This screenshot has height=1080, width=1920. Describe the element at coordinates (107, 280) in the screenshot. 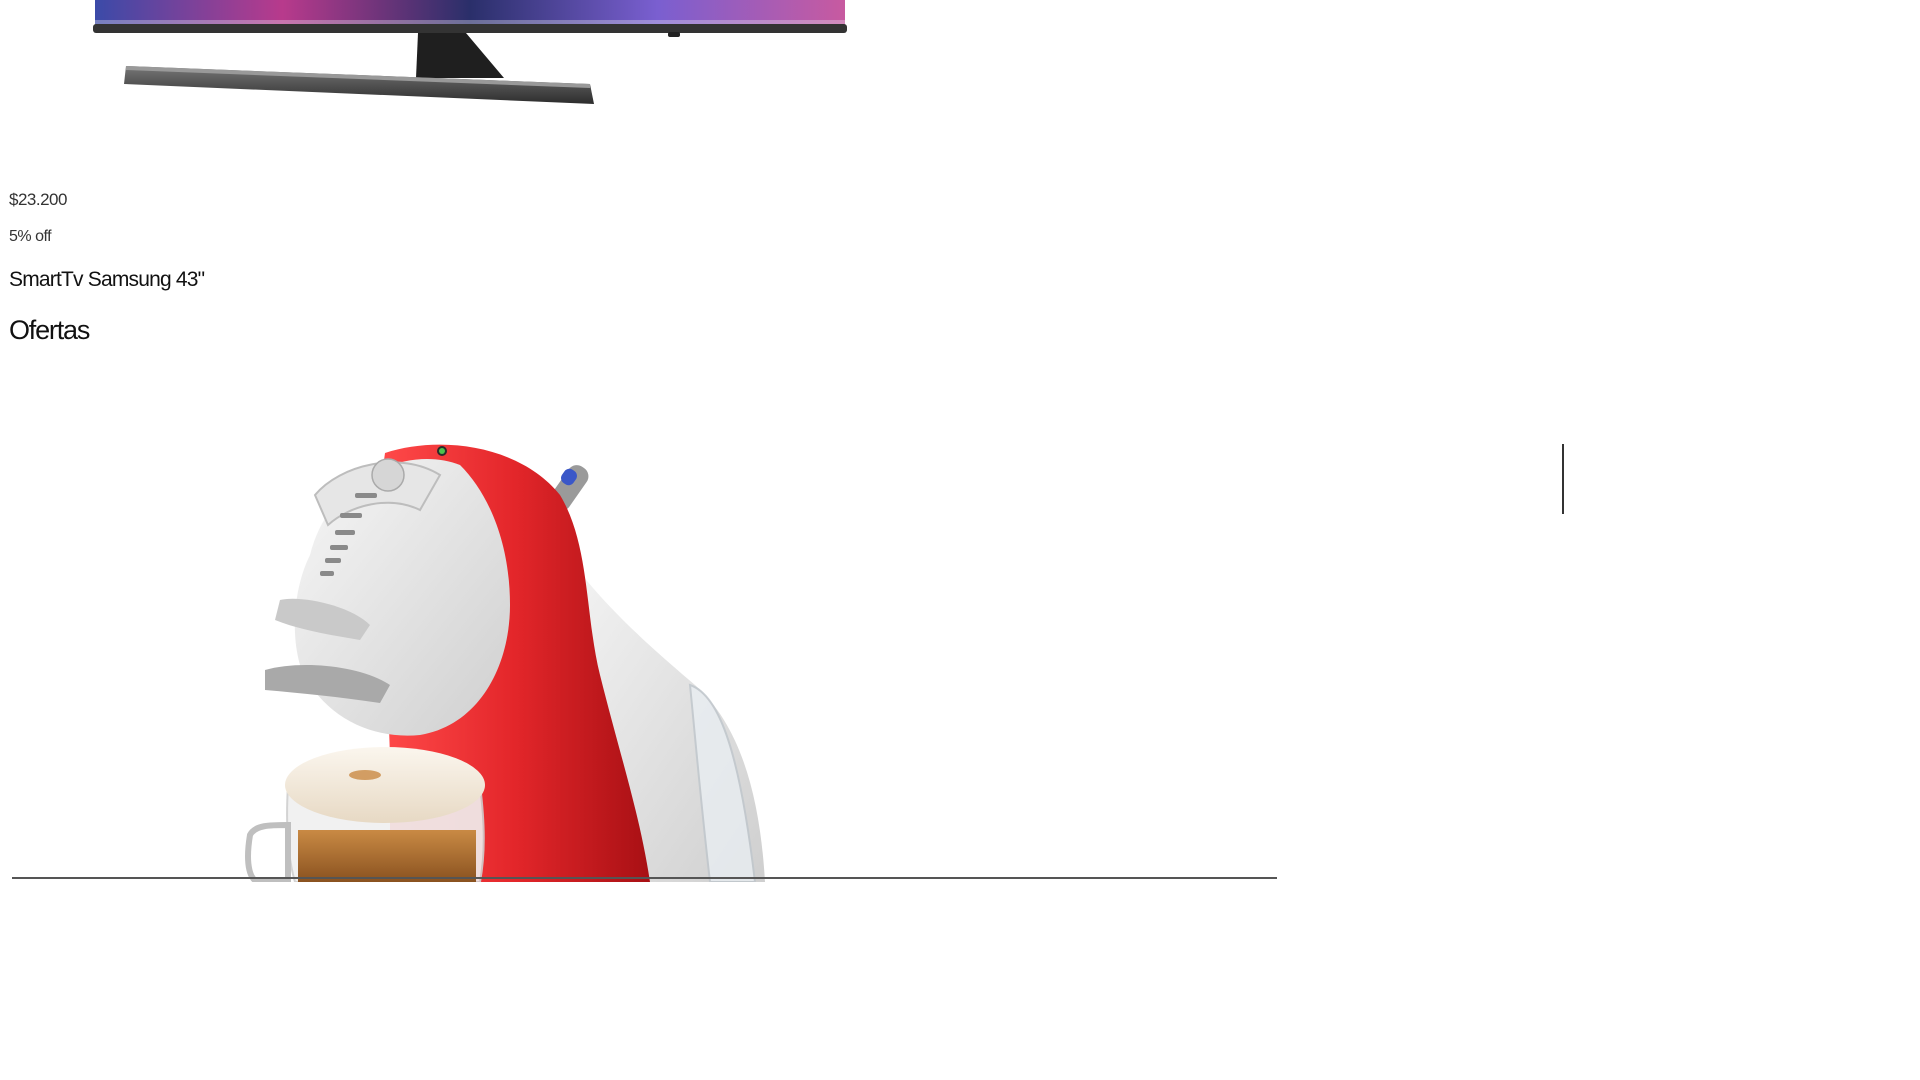

I see `product-title: SmartTv Samsung 43"` at that location.